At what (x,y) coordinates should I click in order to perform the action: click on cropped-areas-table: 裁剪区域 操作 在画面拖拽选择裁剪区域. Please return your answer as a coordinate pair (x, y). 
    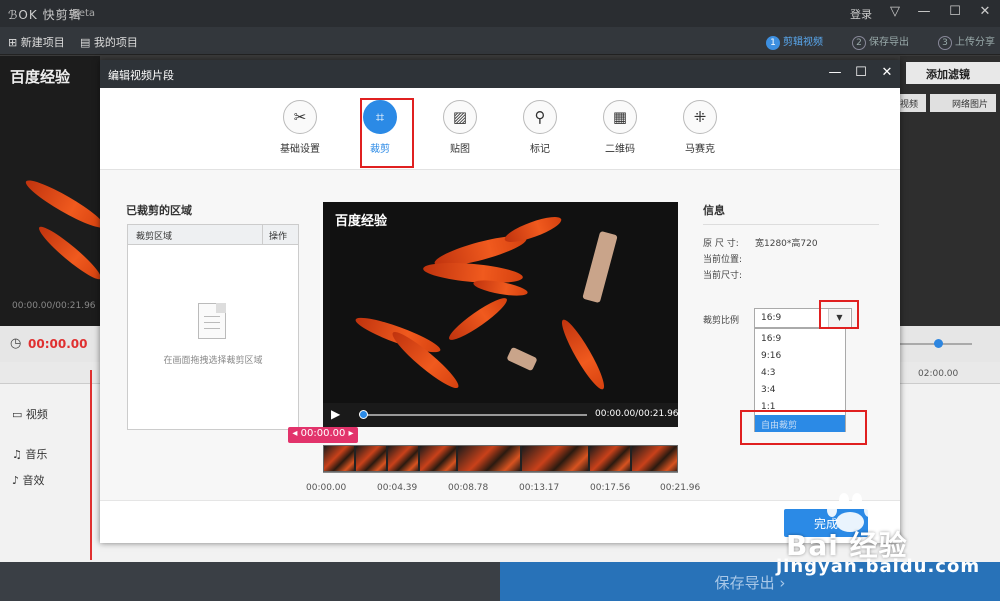
    Looking at the image, I should click on (213, 327).